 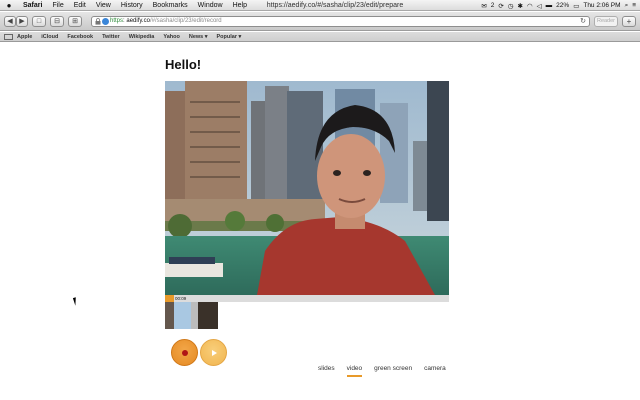 What do you see at coordinates (634, 5) in the screenshot?
I see `list-icon: ≡` at bounding box center [634, 5].